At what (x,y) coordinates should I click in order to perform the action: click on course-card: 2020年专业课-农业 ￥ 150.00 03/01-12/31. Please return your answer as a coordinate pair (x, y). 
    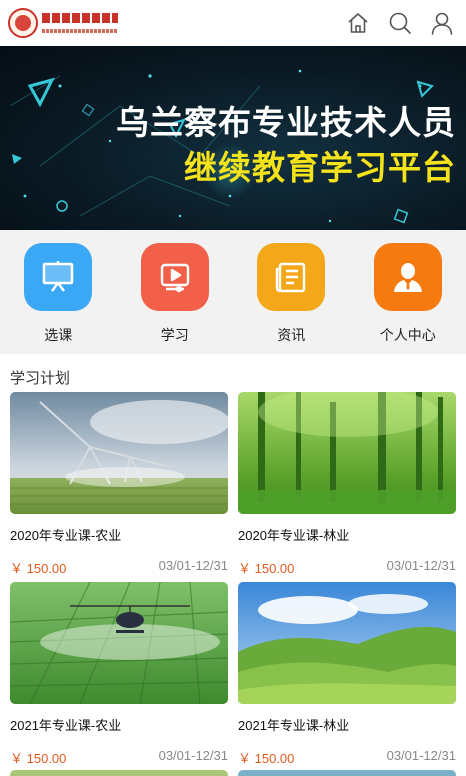
    Looking at the image, I should click on (119, 484).